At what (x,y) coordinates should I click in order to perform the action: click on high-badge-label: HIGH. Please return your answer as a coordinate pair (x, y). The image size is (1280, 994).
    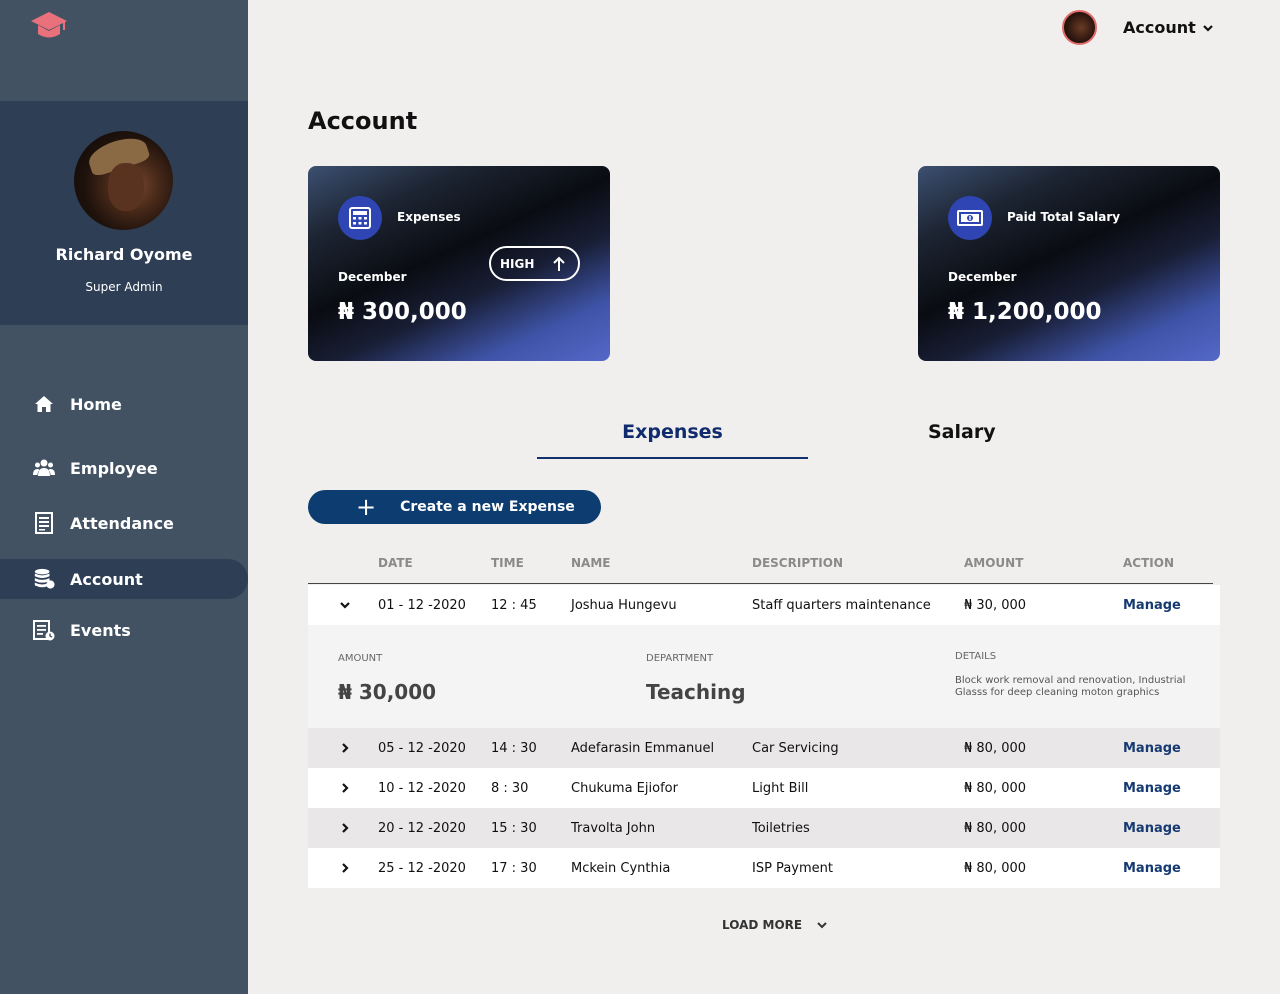
    Looking at the image, I should click on (517, 263).